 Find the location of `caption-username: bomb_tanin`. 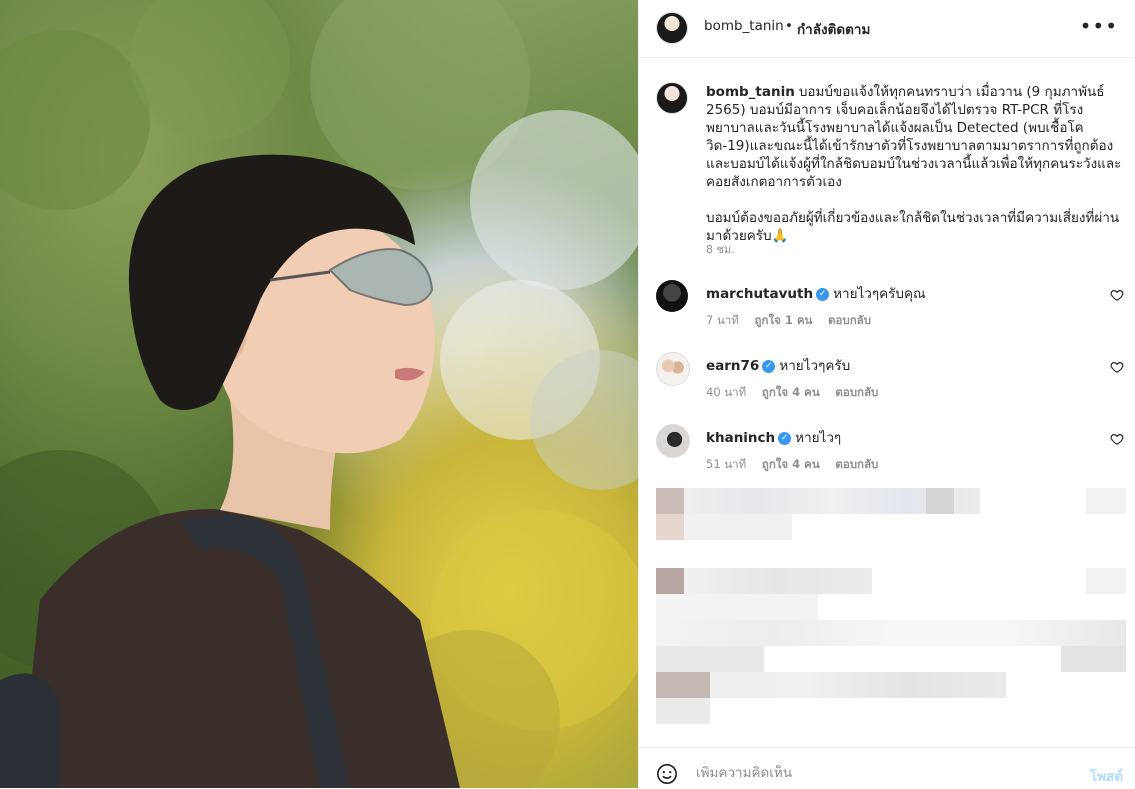

caption-username: bomb_tanin is located at coordinates (750, 92).